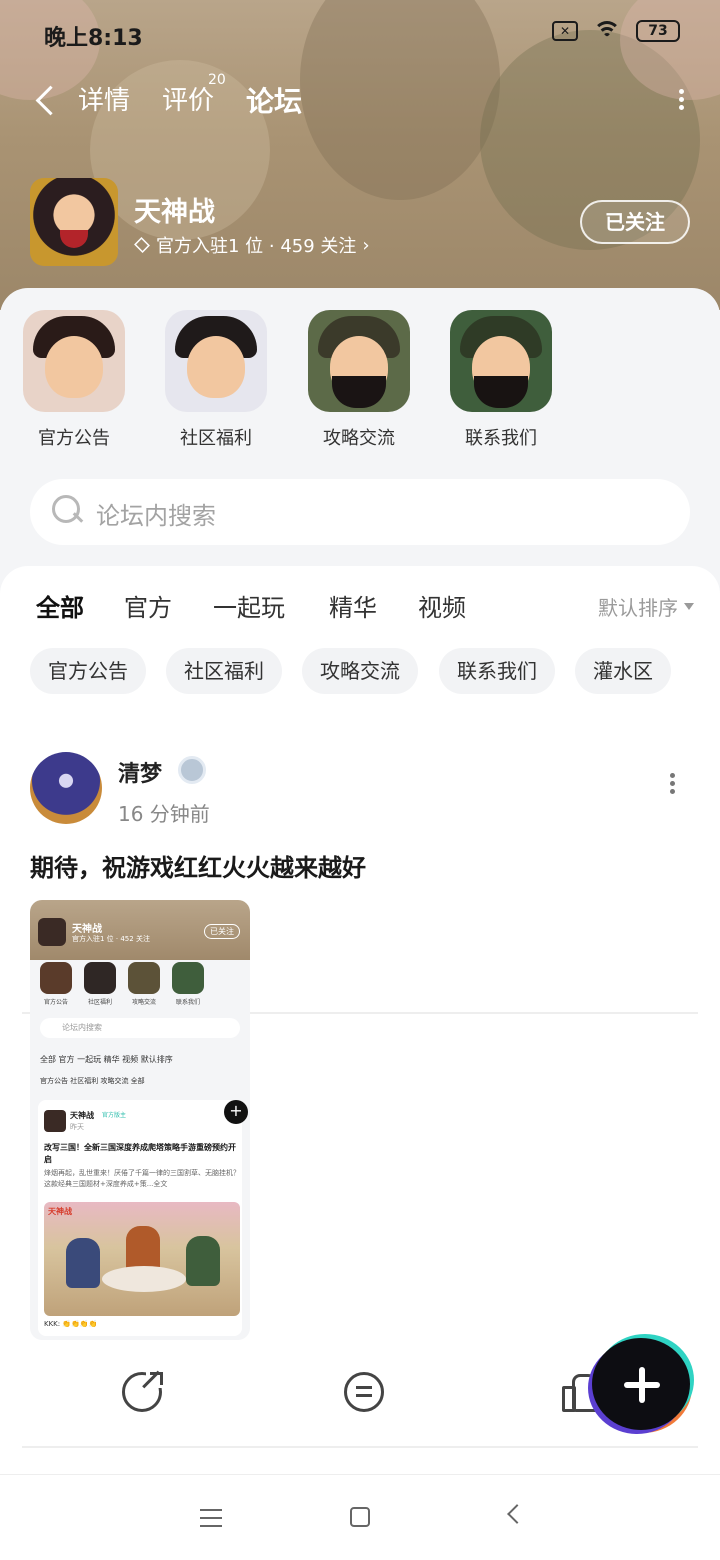 This screenshot has height=1560, width=720. Describe the element at coordinates (192, 770) in the screenshot. I see `user-badge-icon` at that location.